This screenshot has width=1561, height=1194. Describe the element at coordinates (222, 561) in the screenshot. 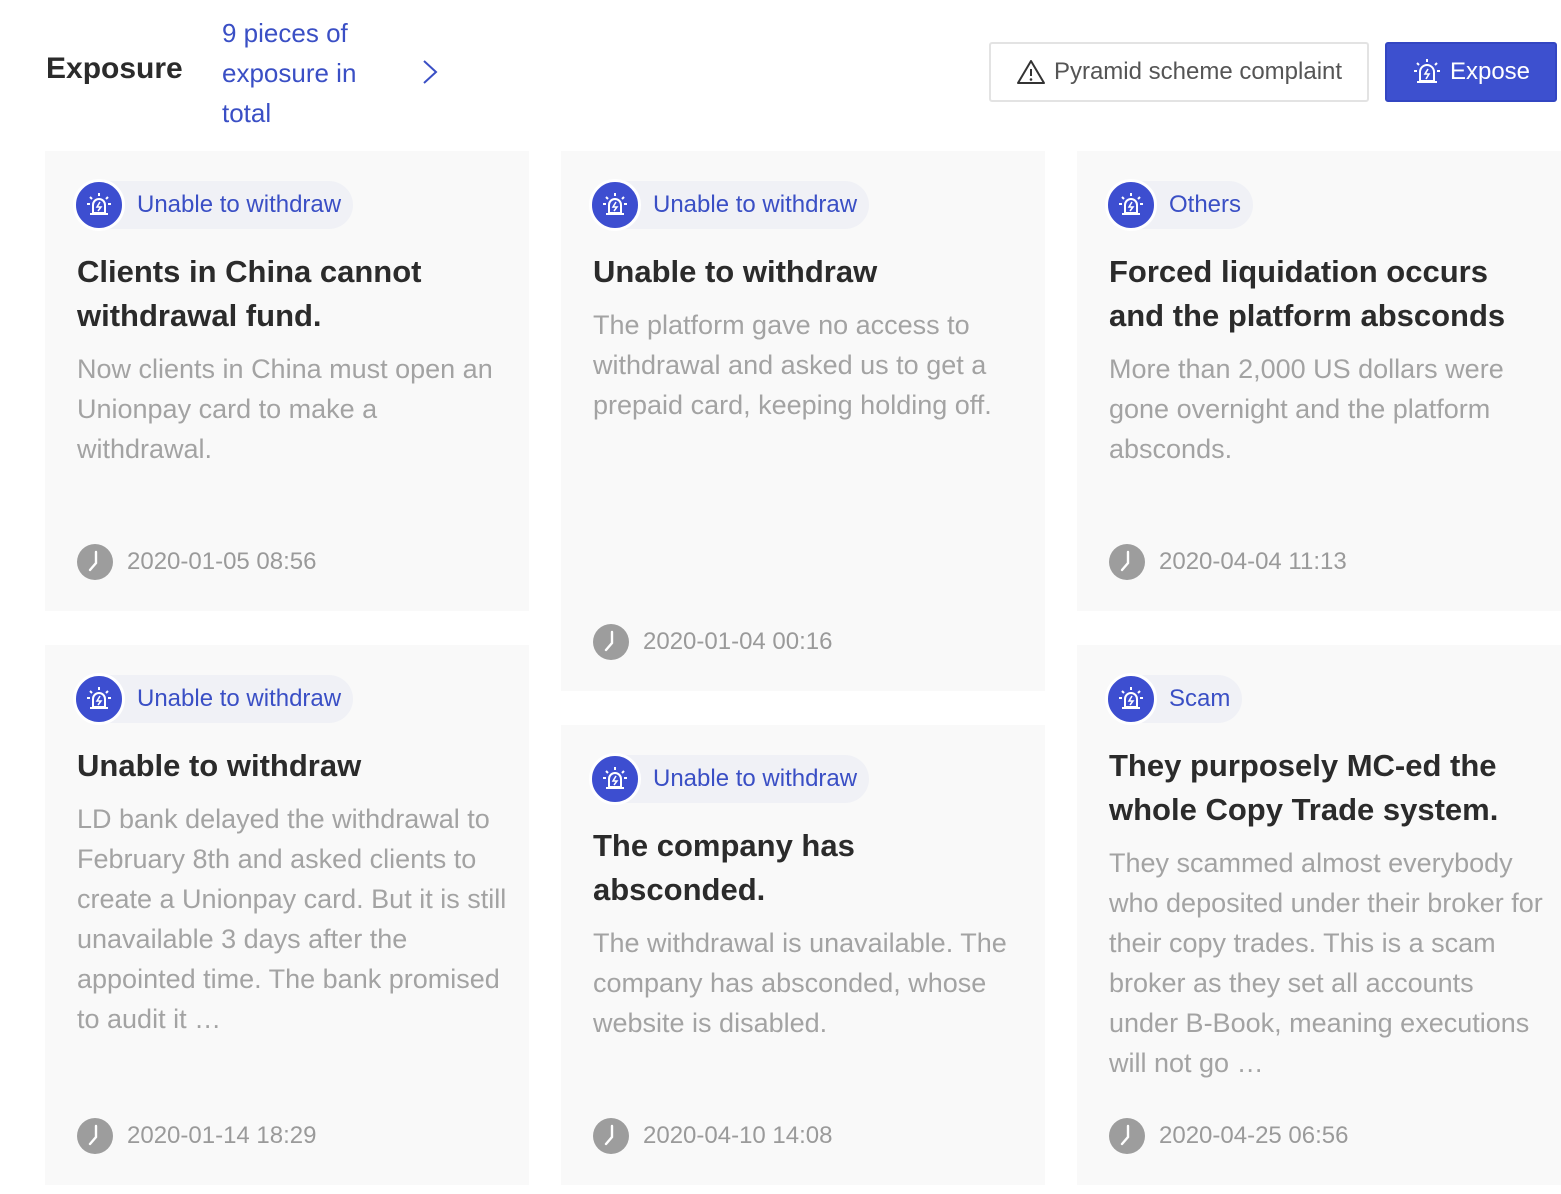

I see `card-time-text: 2020-01-05 08:56` at that location.